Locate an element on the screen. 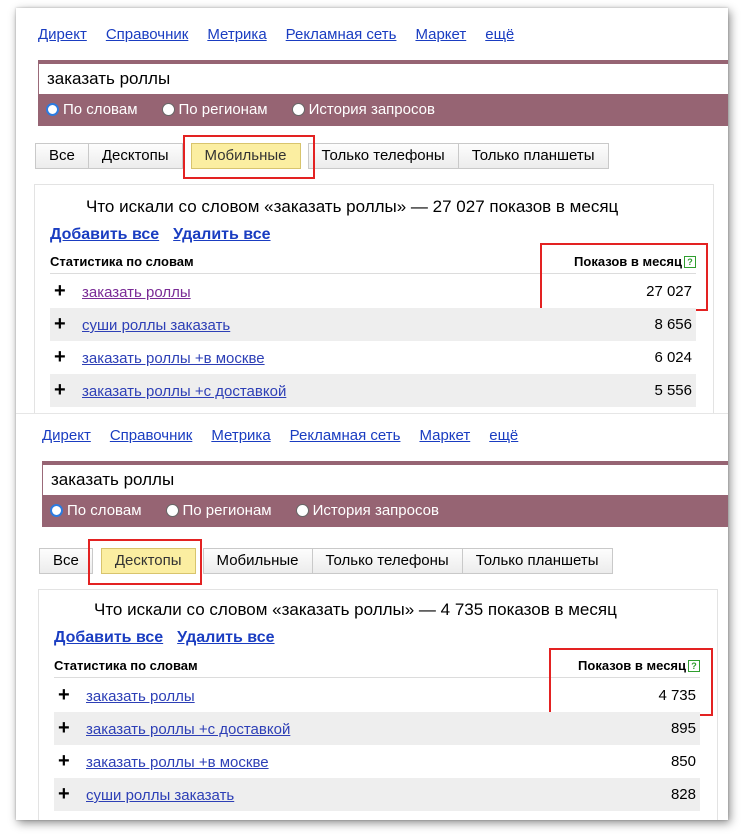  impressions-count: 850 is located at coordinates (683, 761).